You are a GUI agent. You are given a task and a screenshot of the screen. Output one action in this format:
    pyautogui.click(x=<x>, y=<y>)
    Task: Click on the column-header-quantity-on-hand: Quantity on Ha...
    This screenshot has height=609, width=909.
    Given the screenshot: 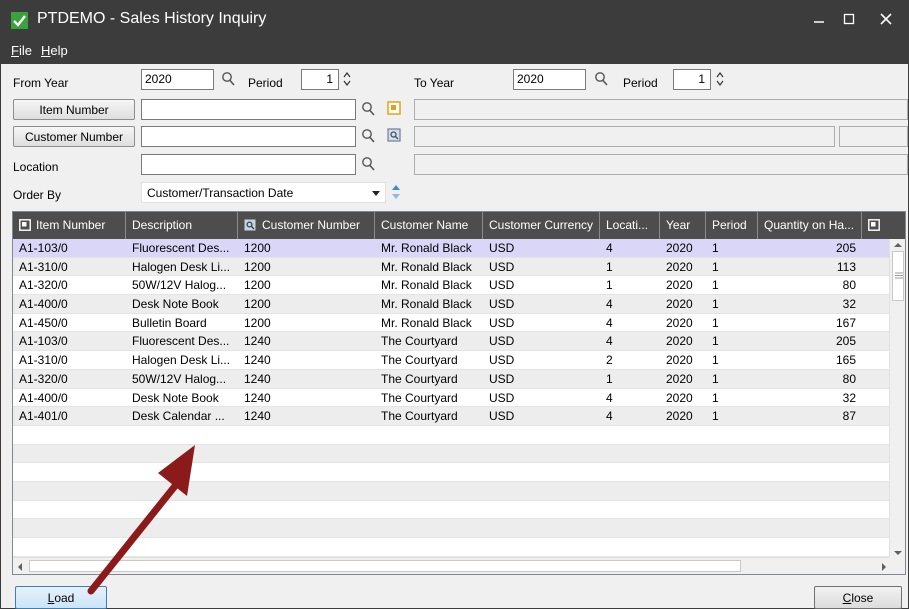 What is the action you would take?
    pyautogui.click(x=810, y=225)
    